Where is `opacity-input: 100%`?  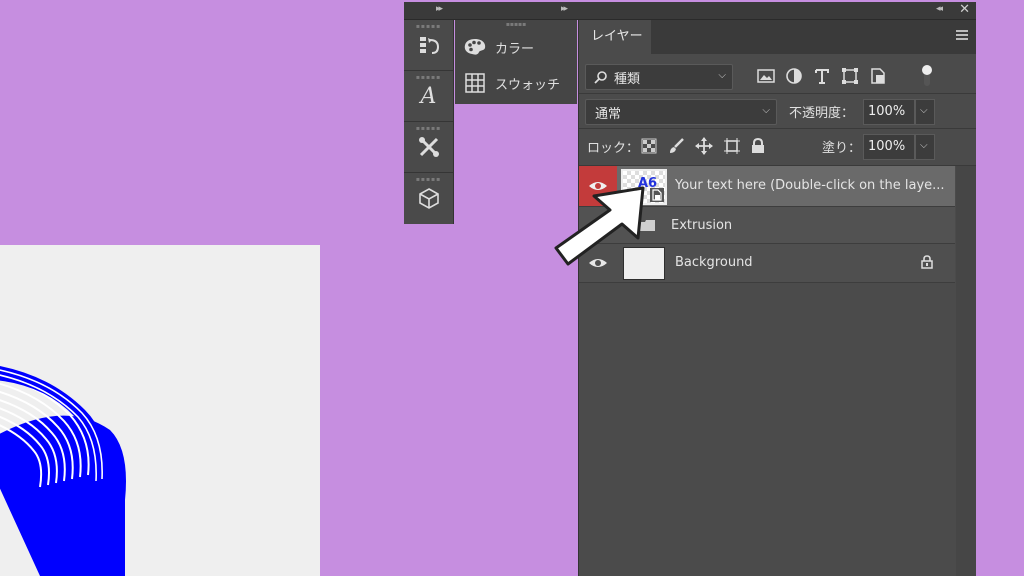 opacity-input: 100% is located at coordinates (889, 112).